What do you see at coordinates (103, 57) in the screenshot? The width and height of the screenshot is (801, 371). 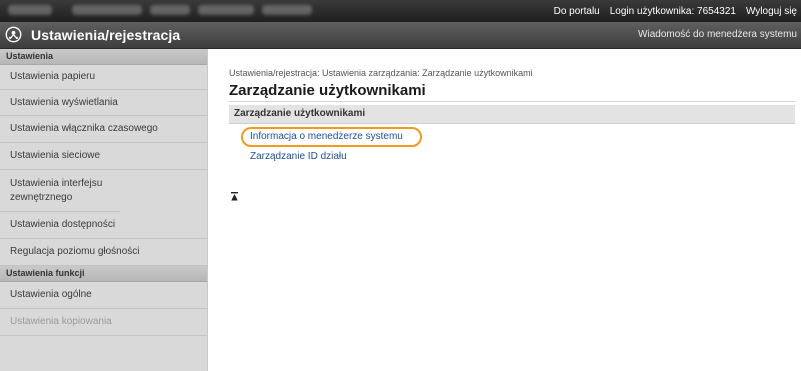 I see `sidebar-group-settings: Ustawienia` at bounding box center [103, 57].